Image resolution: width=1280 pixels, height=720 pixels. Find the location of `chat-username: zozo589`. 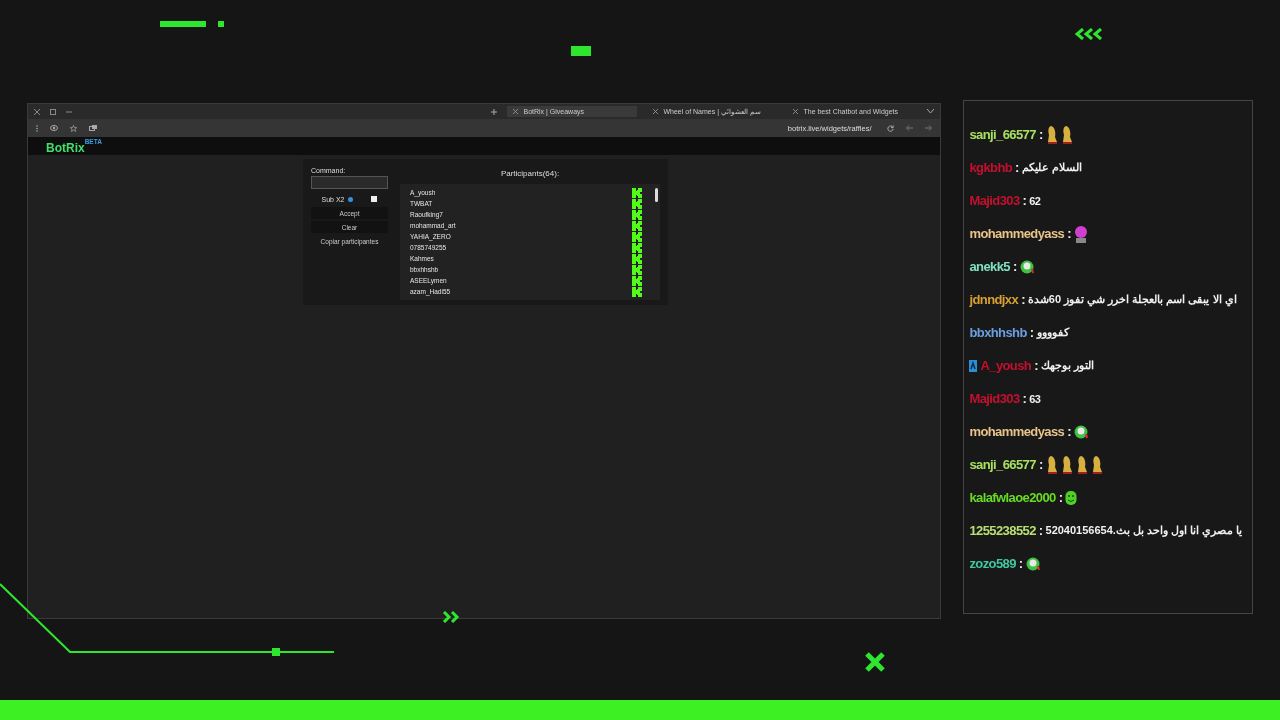

chat-username: zozo589 is located at coordinates (992, 563).